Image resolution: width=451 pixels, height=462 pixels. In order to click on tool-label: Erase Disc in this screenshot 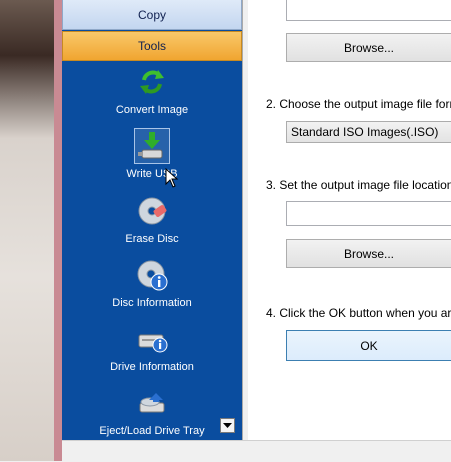, I will do `click(152, 239)`.